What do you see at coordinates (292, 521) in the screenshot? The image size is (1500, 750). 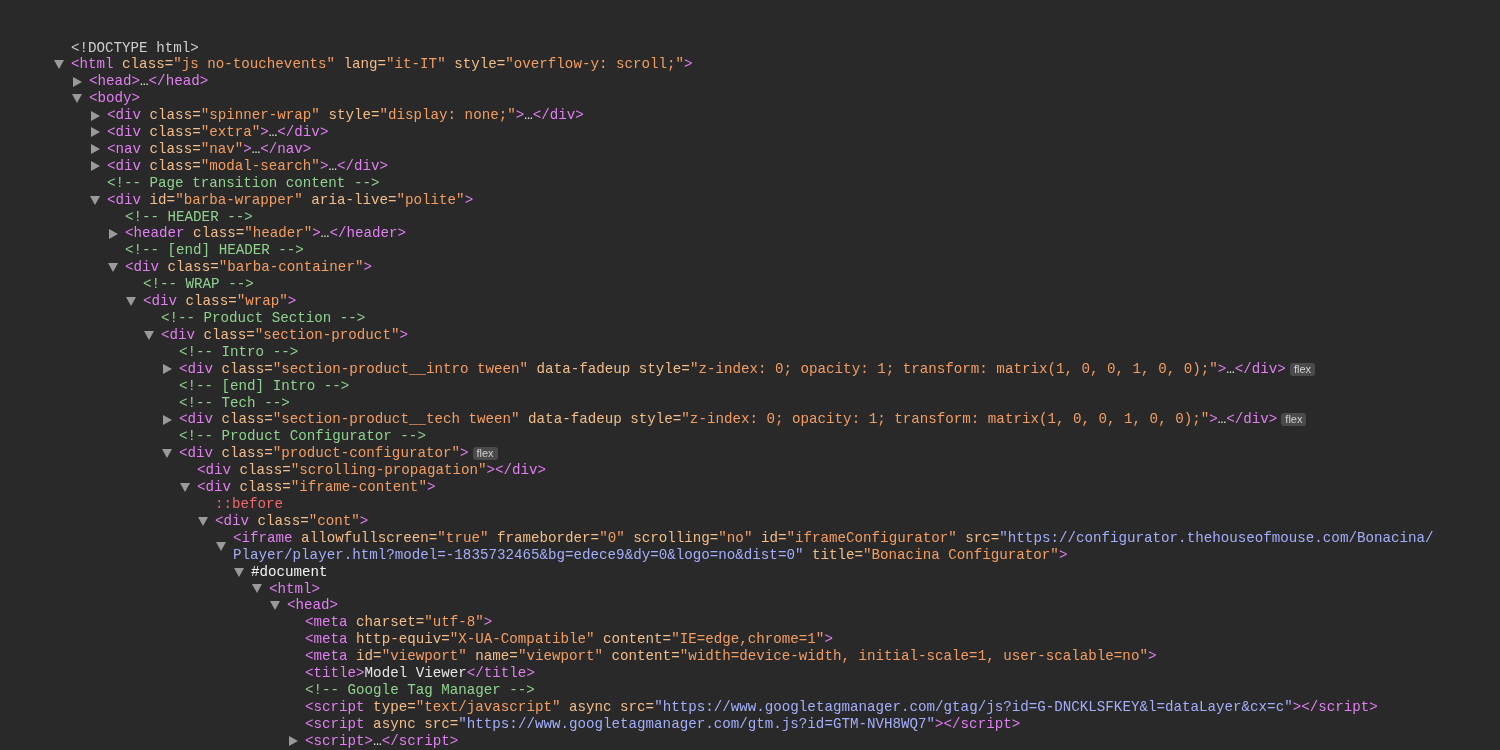 I see `code-line: <div class="cont">` at bounding box center [292, 521].